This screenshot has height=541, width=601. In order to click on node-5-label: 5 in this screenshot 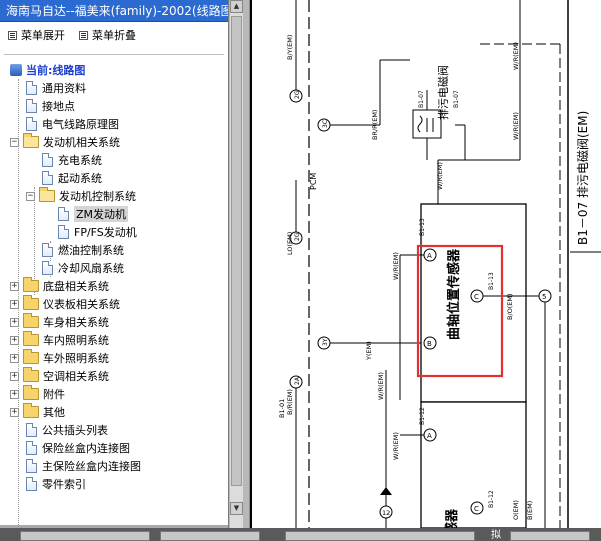, I will do `click(544, 297)`.